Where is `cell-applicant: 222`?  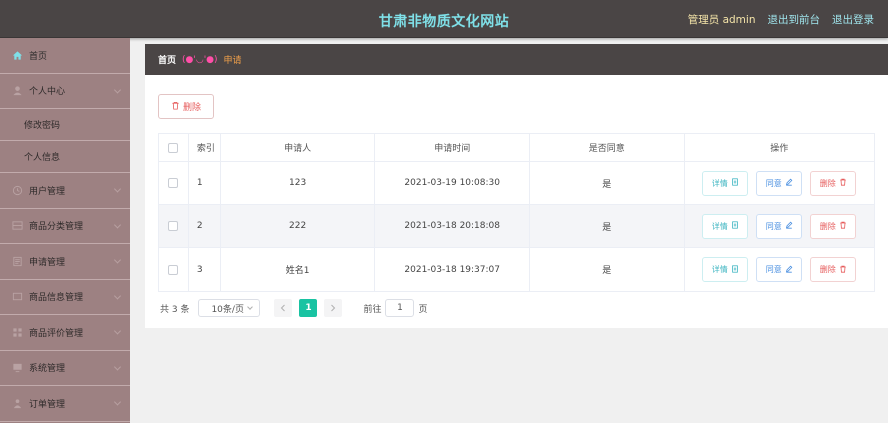
cell-applicant: 222 is located at coordinates (298, 226).